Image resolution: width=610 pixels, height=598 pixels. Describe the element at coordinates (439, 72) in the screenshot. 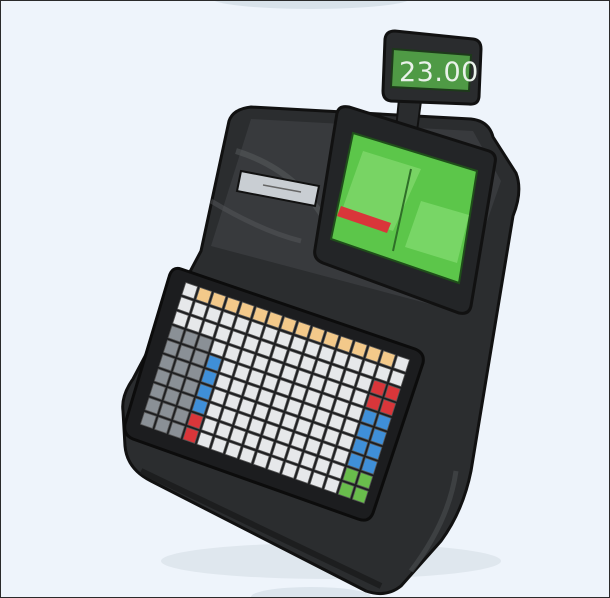

I see `display-amount: 23.00` at that location.